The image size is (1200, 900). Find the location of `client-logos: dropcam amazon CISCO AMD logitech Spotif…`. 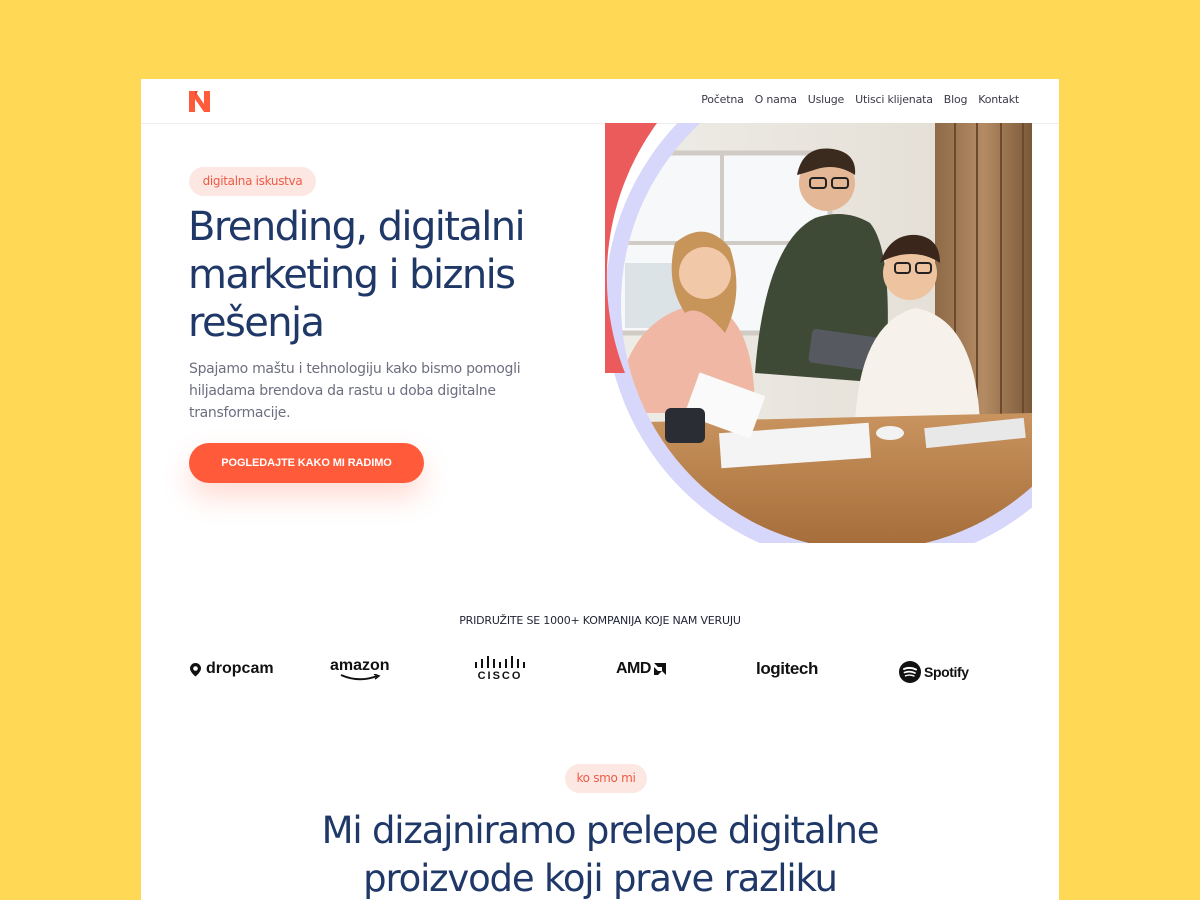

client-logos: dropcam amazon CISCO AMD logitech Spotif… is located at coordinates (588, 669).